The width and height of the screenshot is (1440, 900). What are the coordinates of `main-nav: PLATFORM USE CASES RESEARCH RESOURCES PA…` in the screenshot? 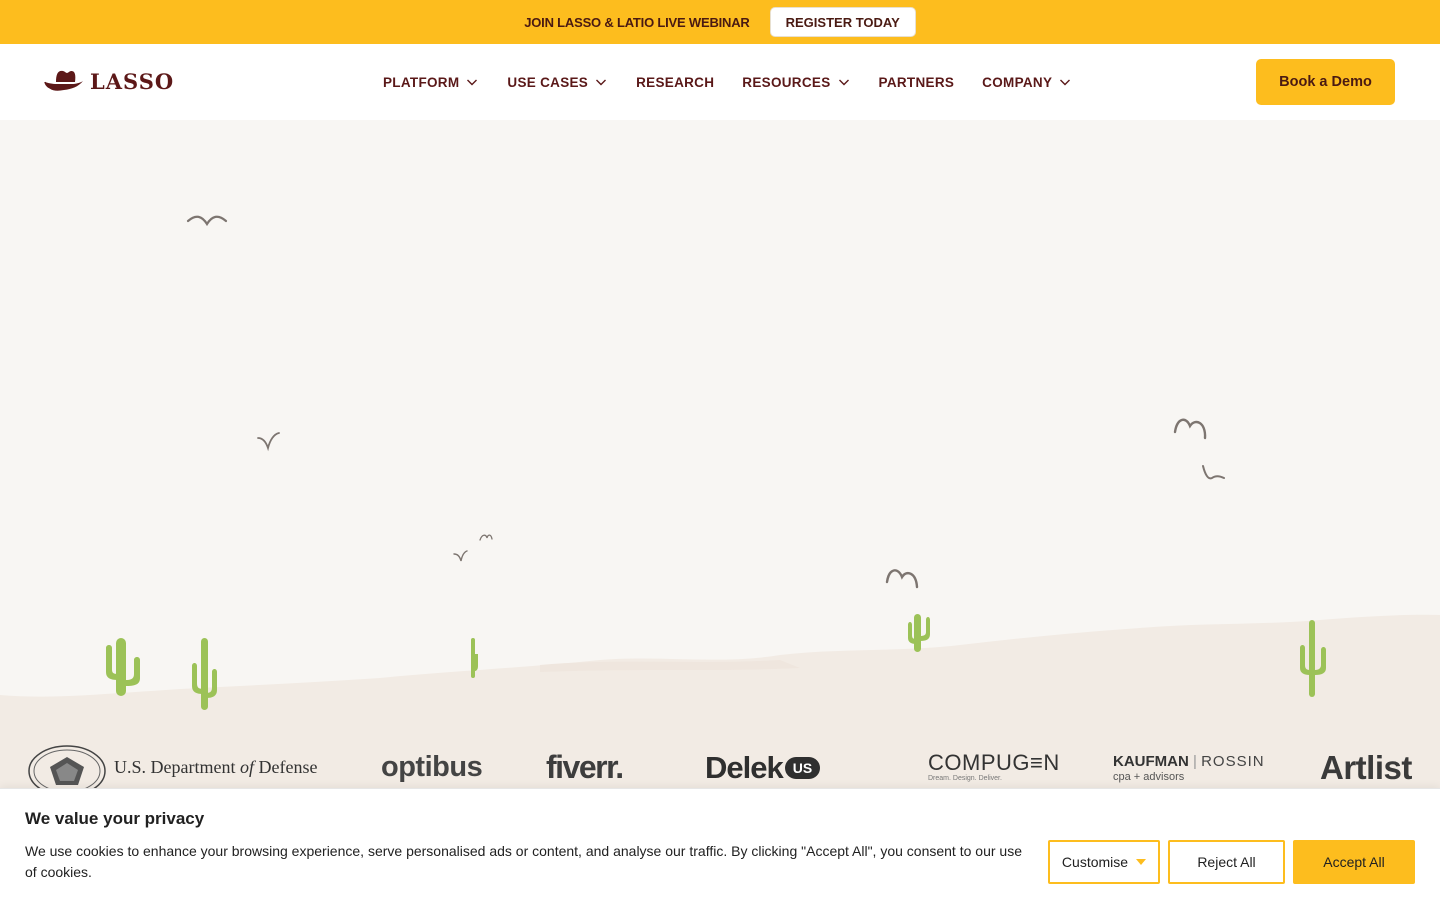 It's located at (727, 82).